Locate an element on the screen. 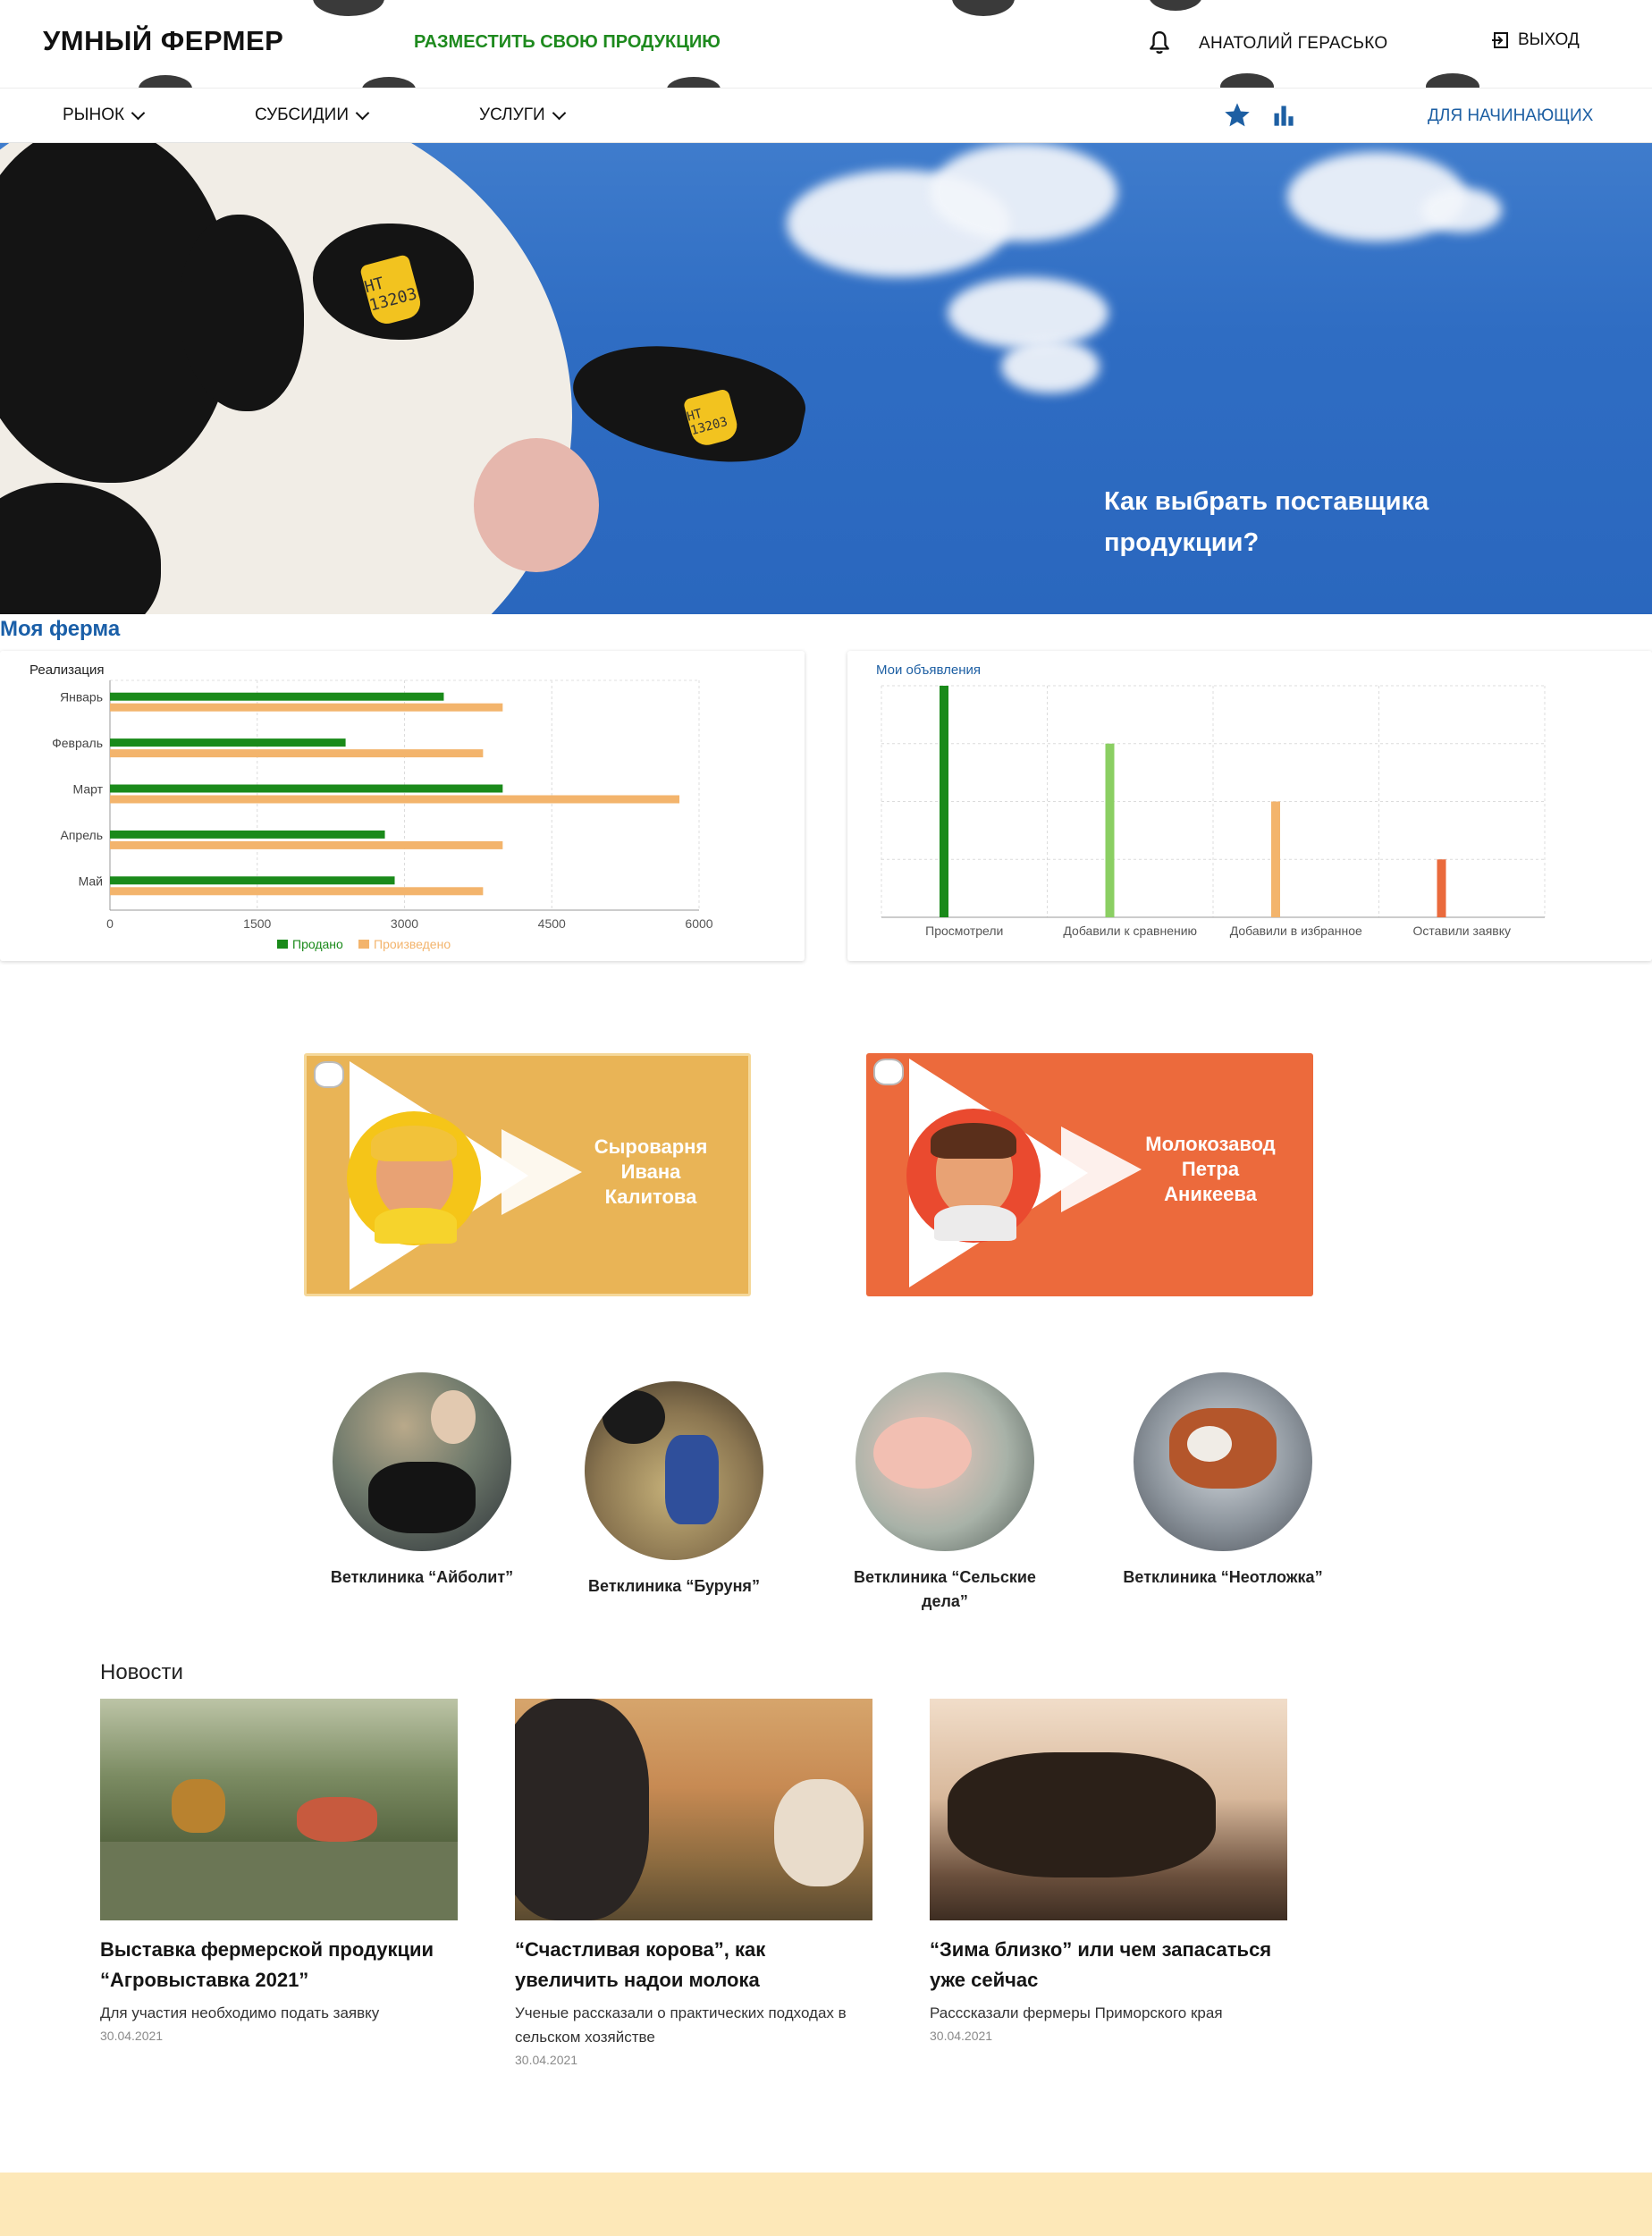 The image size is (1652, 2236). main-navigation: РЫНОК СУБСИДИИ УСЛУГИ ДЛЯ НАЧИНАЮЩИХ is located at coordinates (826, 115).